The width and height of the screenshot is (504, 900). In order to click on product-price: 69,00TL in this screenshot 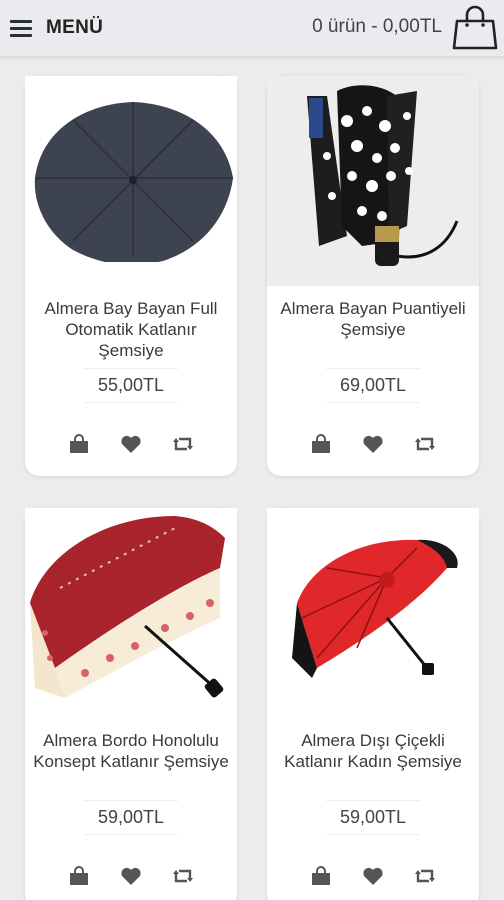, I will do `click(373, 385)`.